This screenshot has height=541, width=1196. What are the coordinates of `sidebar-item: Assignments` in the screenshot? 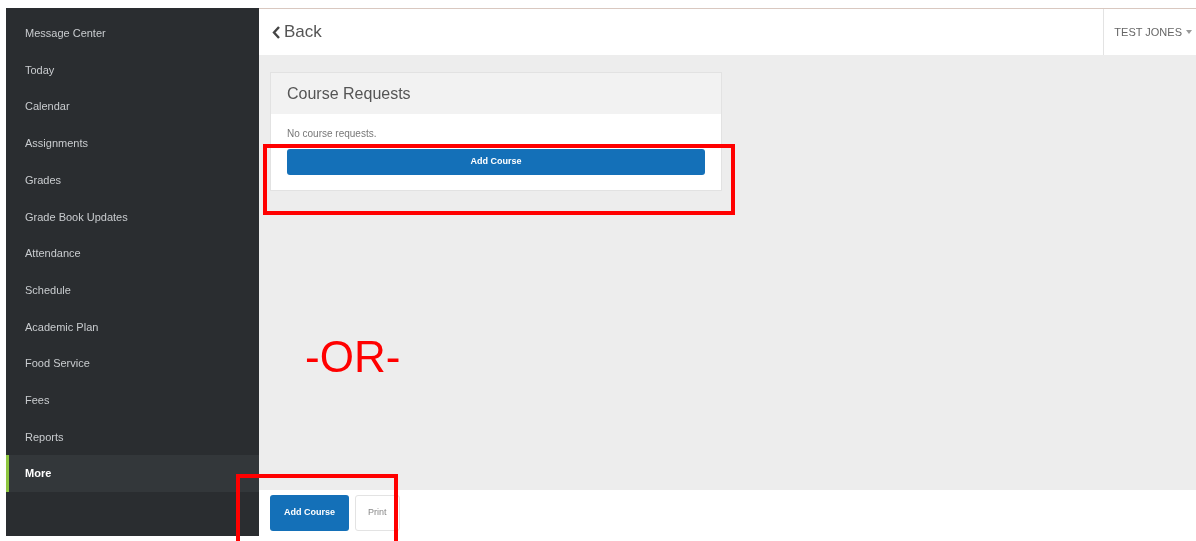 It's located at (132, 143).